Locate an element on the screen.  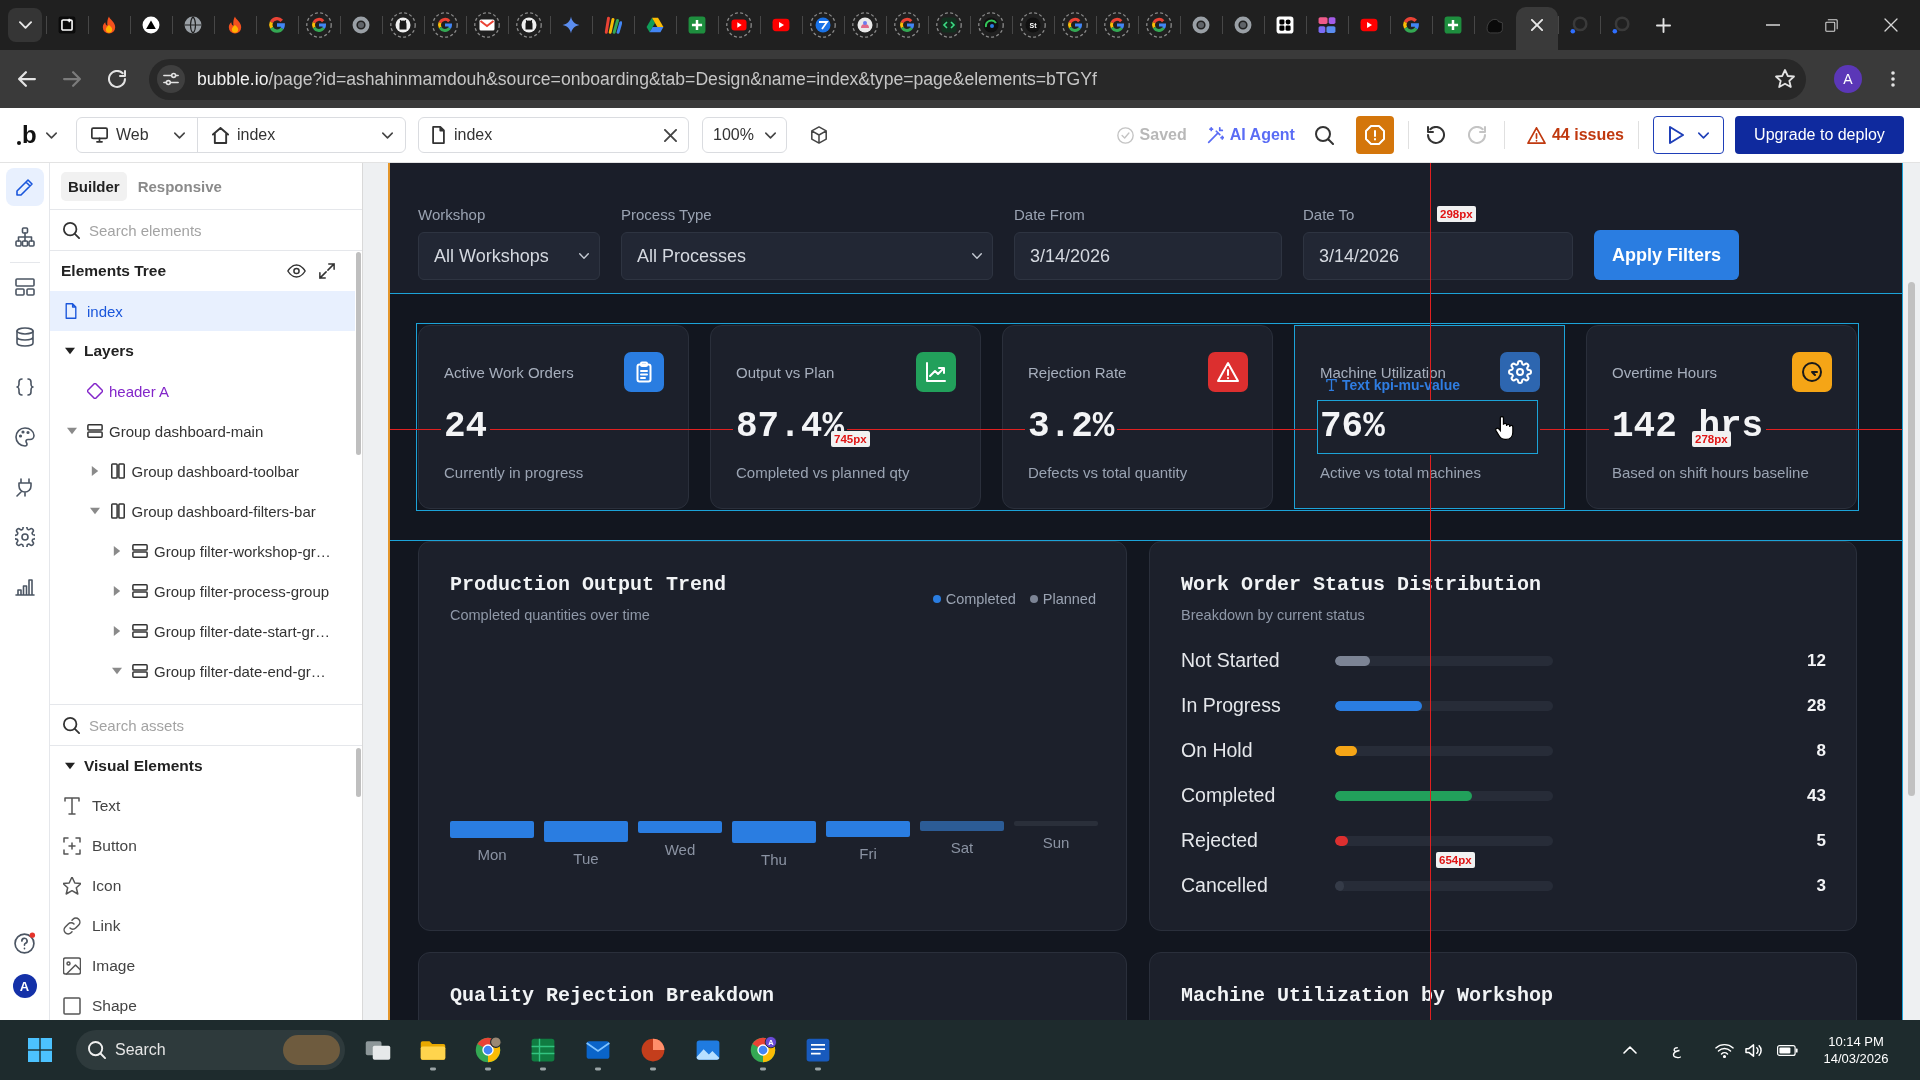
search-field: Search assets is located at coordinates (189, 725).